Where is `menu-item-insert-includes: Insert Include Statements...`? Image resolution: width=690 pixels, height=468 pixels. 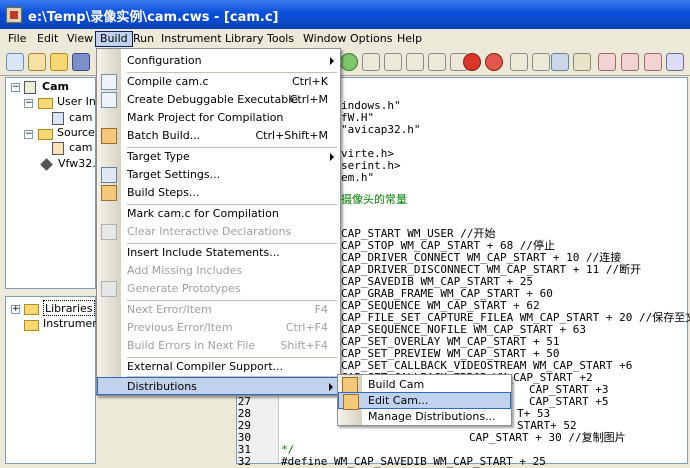
menu-item-insert-includes: Insert Include Statements... is located at coordinates (218, 253).